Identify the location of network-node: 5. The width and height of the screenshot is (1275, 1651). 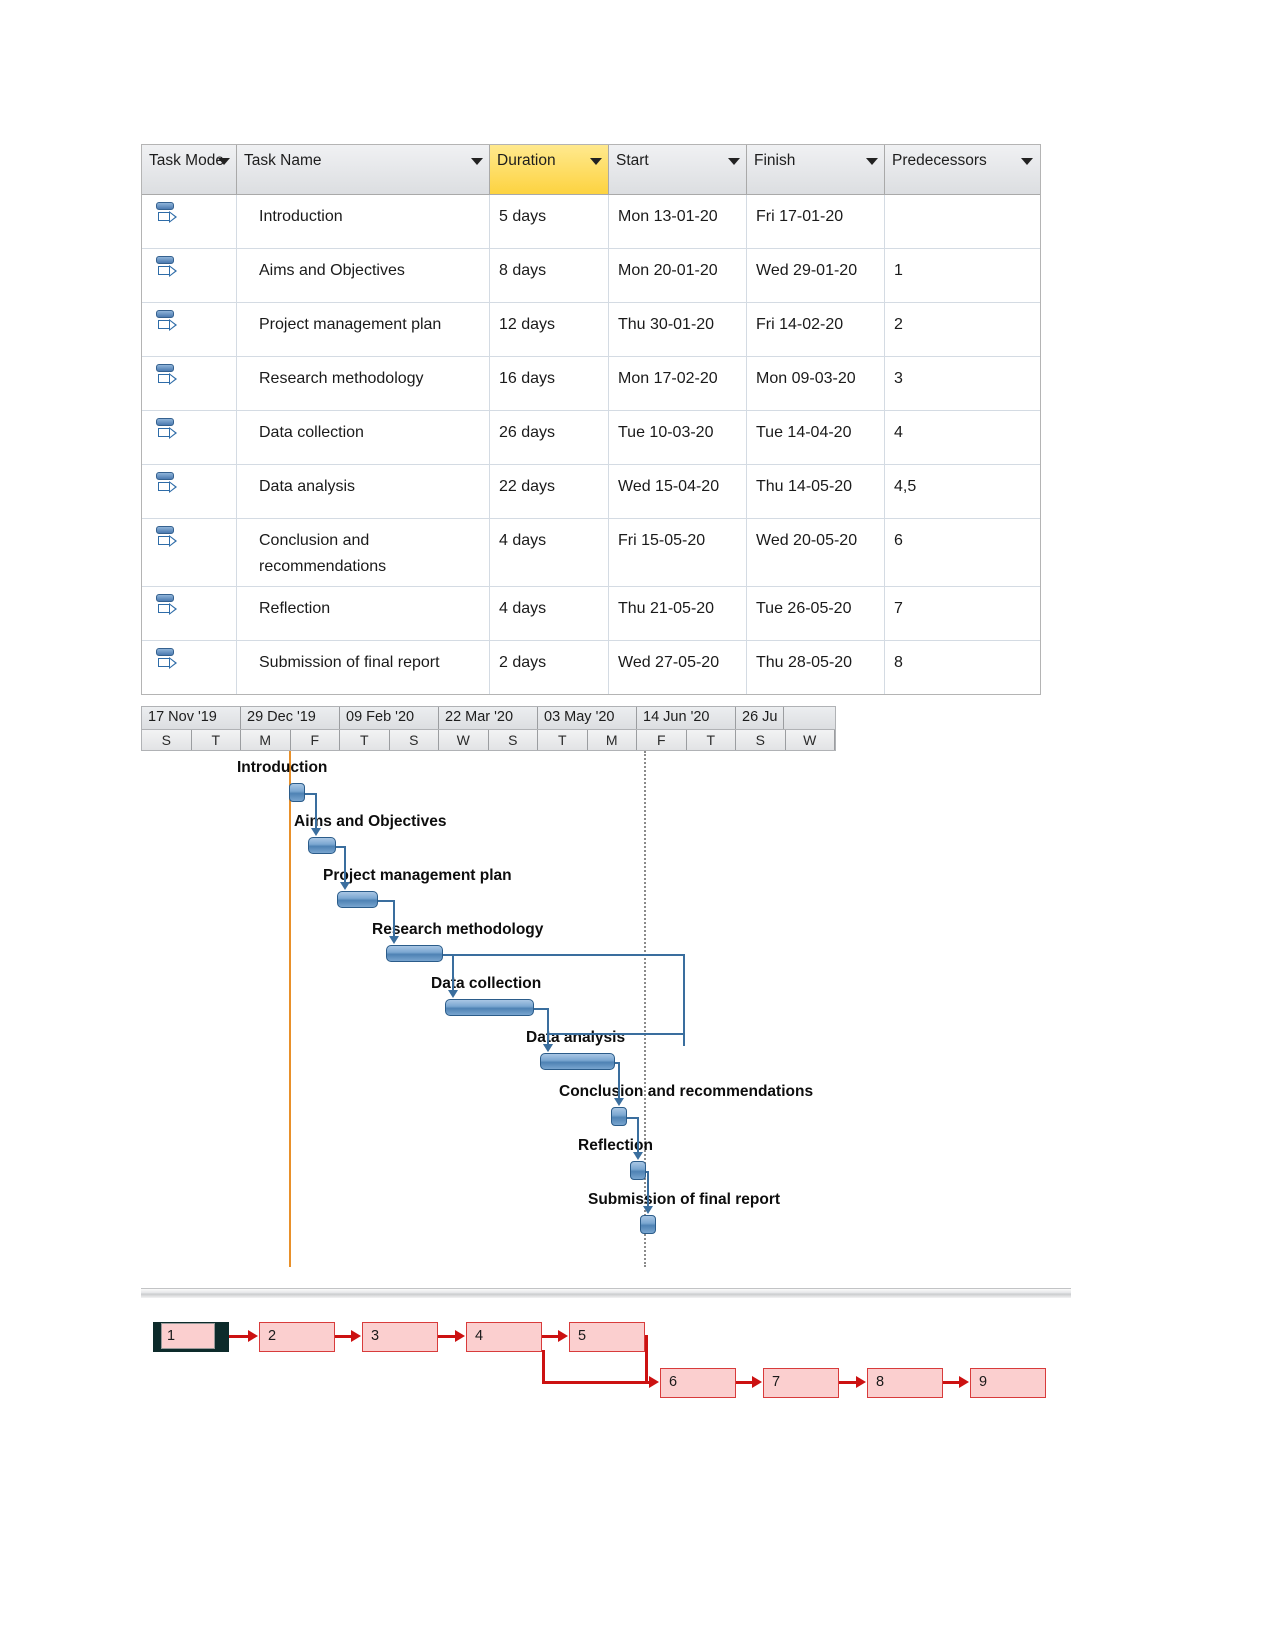
(607, 1337).